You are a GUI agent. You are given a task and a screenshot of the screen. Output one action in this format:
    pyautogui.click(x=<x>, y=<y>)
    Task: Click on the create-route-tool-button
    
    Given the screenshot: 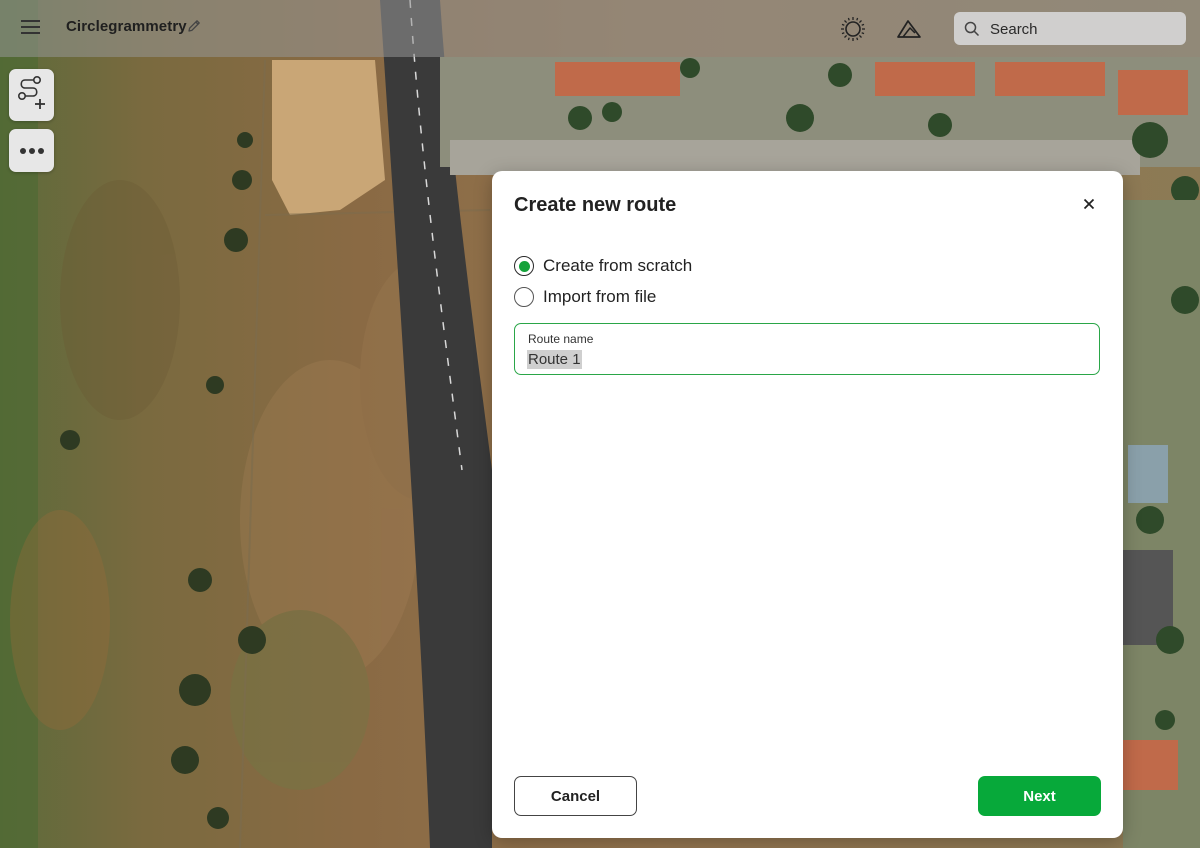 What is the action you would take?
    pyautogui.click(x=31, y=95)
    